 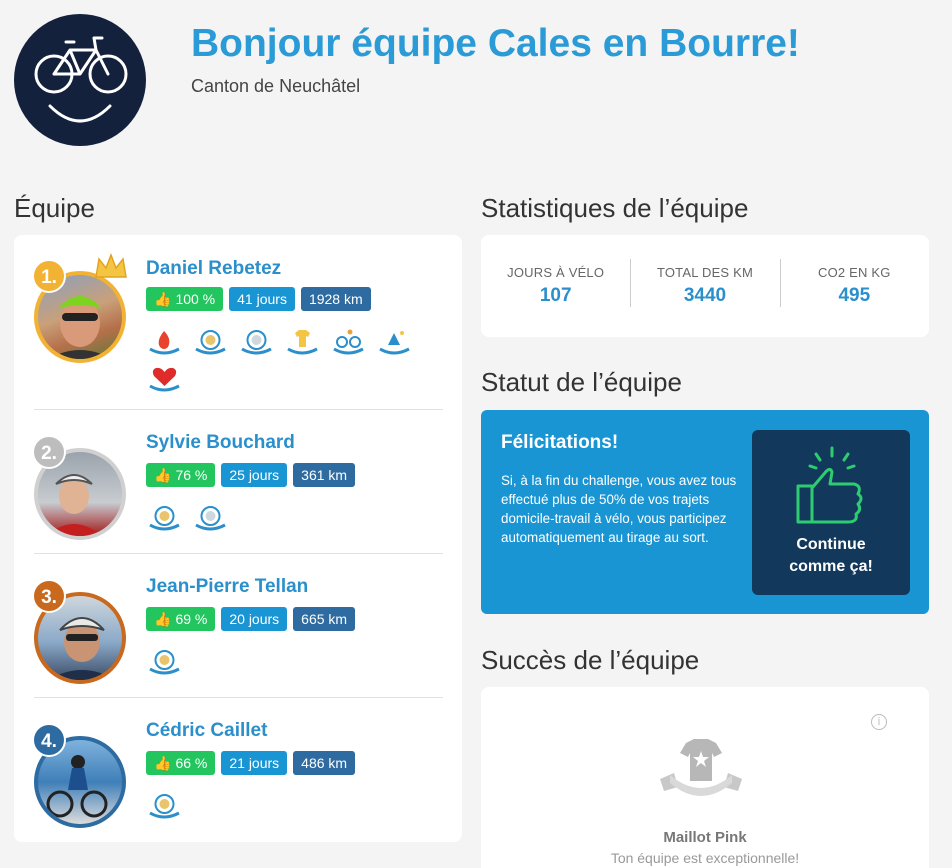 I want to click on percent-pill: 👍 69 %, so click(x=181, y=619).